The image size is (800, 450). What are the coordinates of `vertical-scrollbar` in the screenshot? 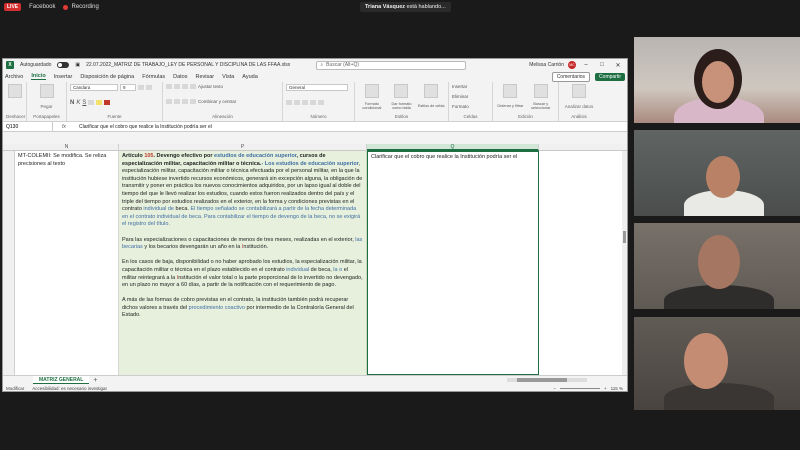 It's located at (624, 263).